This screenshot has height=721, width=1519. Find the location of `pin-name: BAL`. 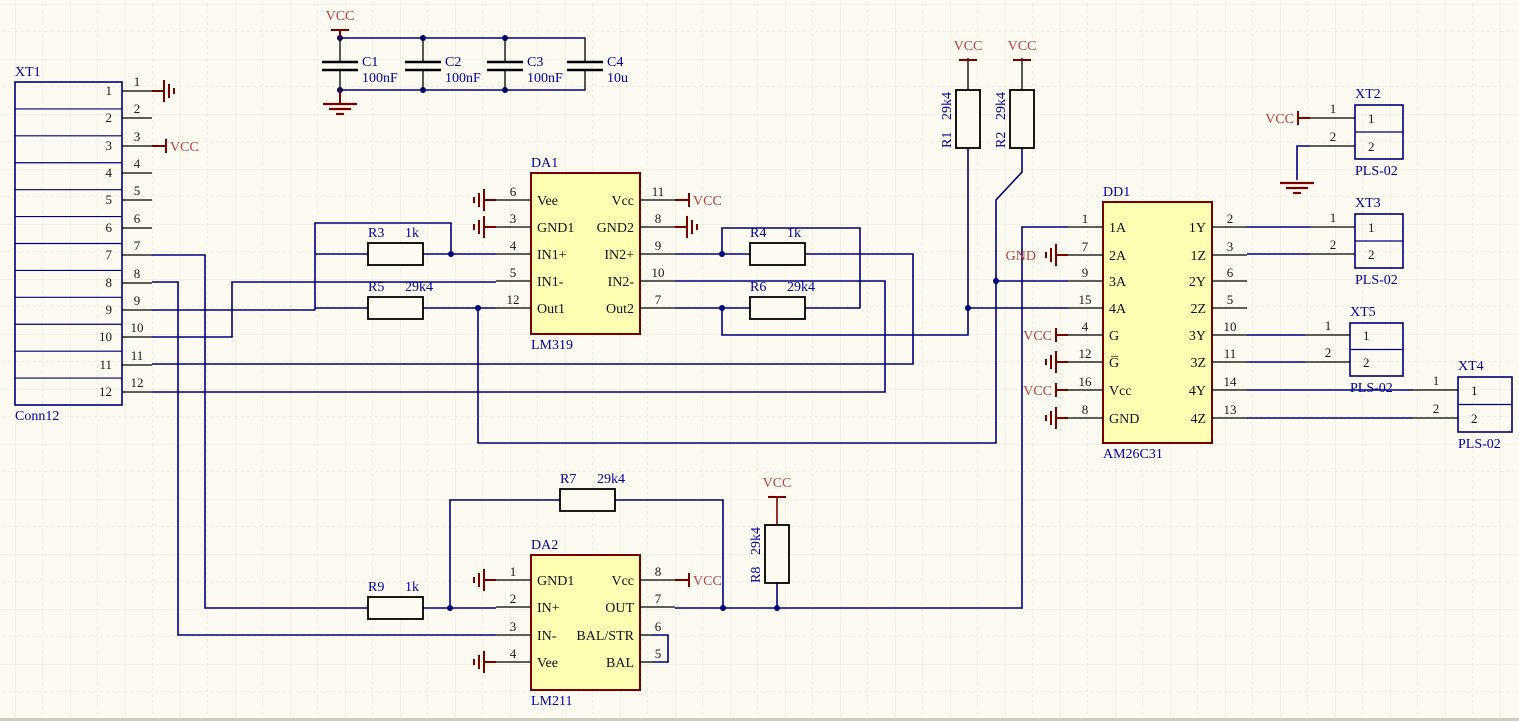

pin-name: BAL is located at coordinates (620, 663).